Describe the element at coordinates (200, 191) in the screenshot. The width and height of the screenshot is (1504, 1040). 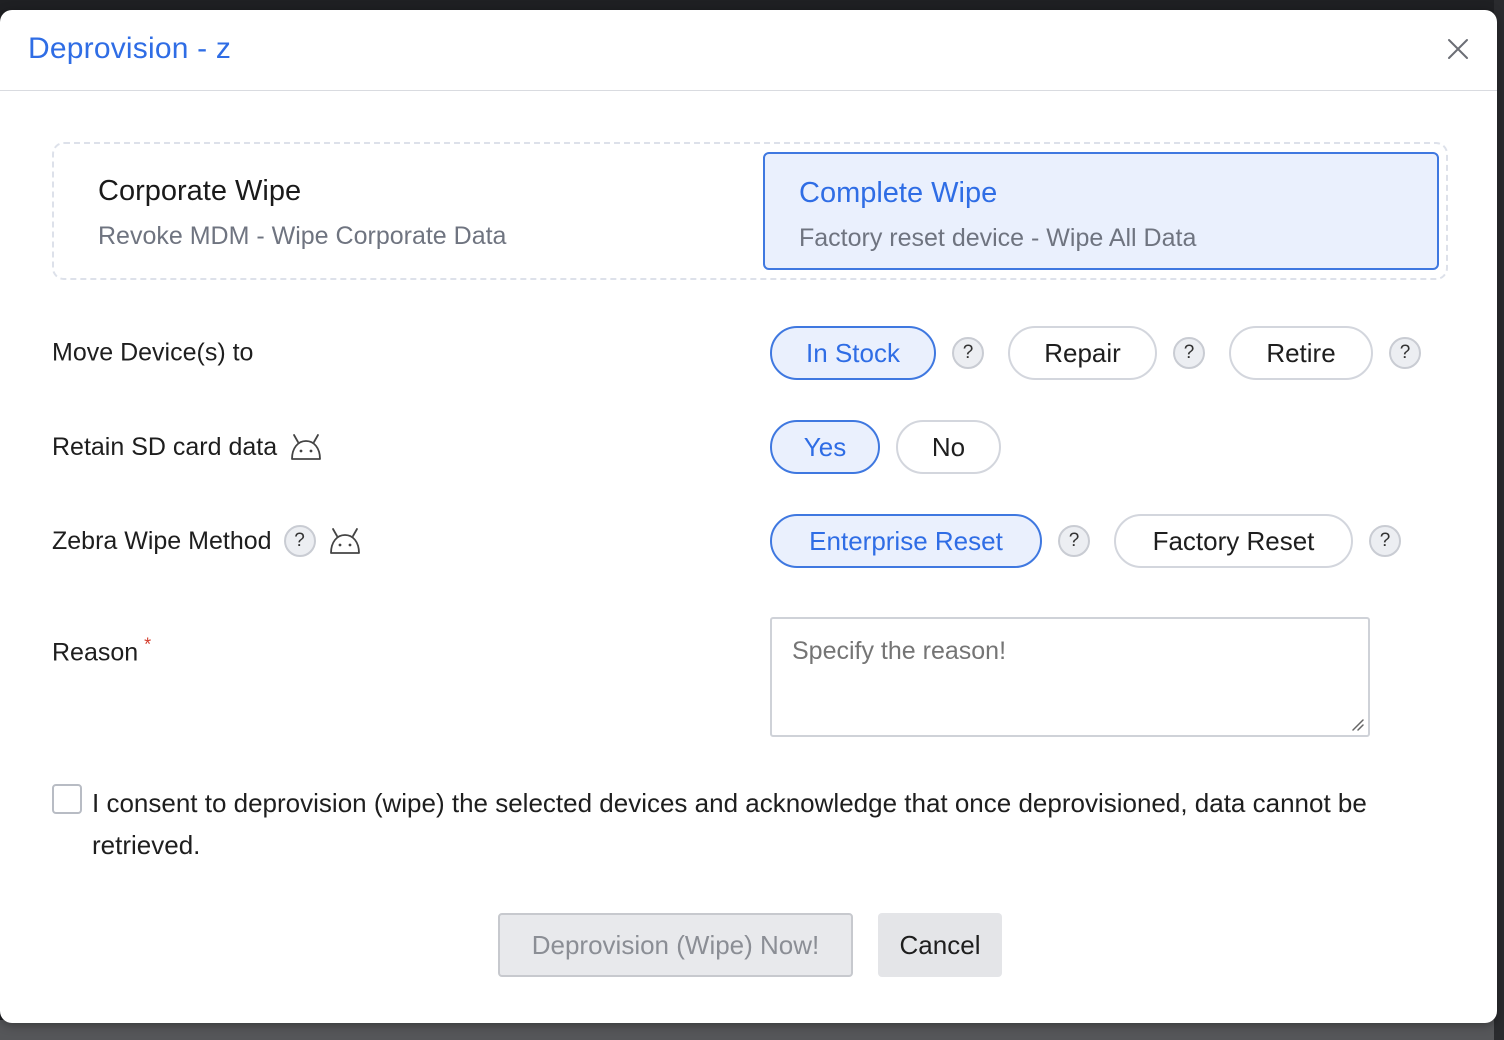
I see `wipe-option-title: Corporate Wipe` at that location.